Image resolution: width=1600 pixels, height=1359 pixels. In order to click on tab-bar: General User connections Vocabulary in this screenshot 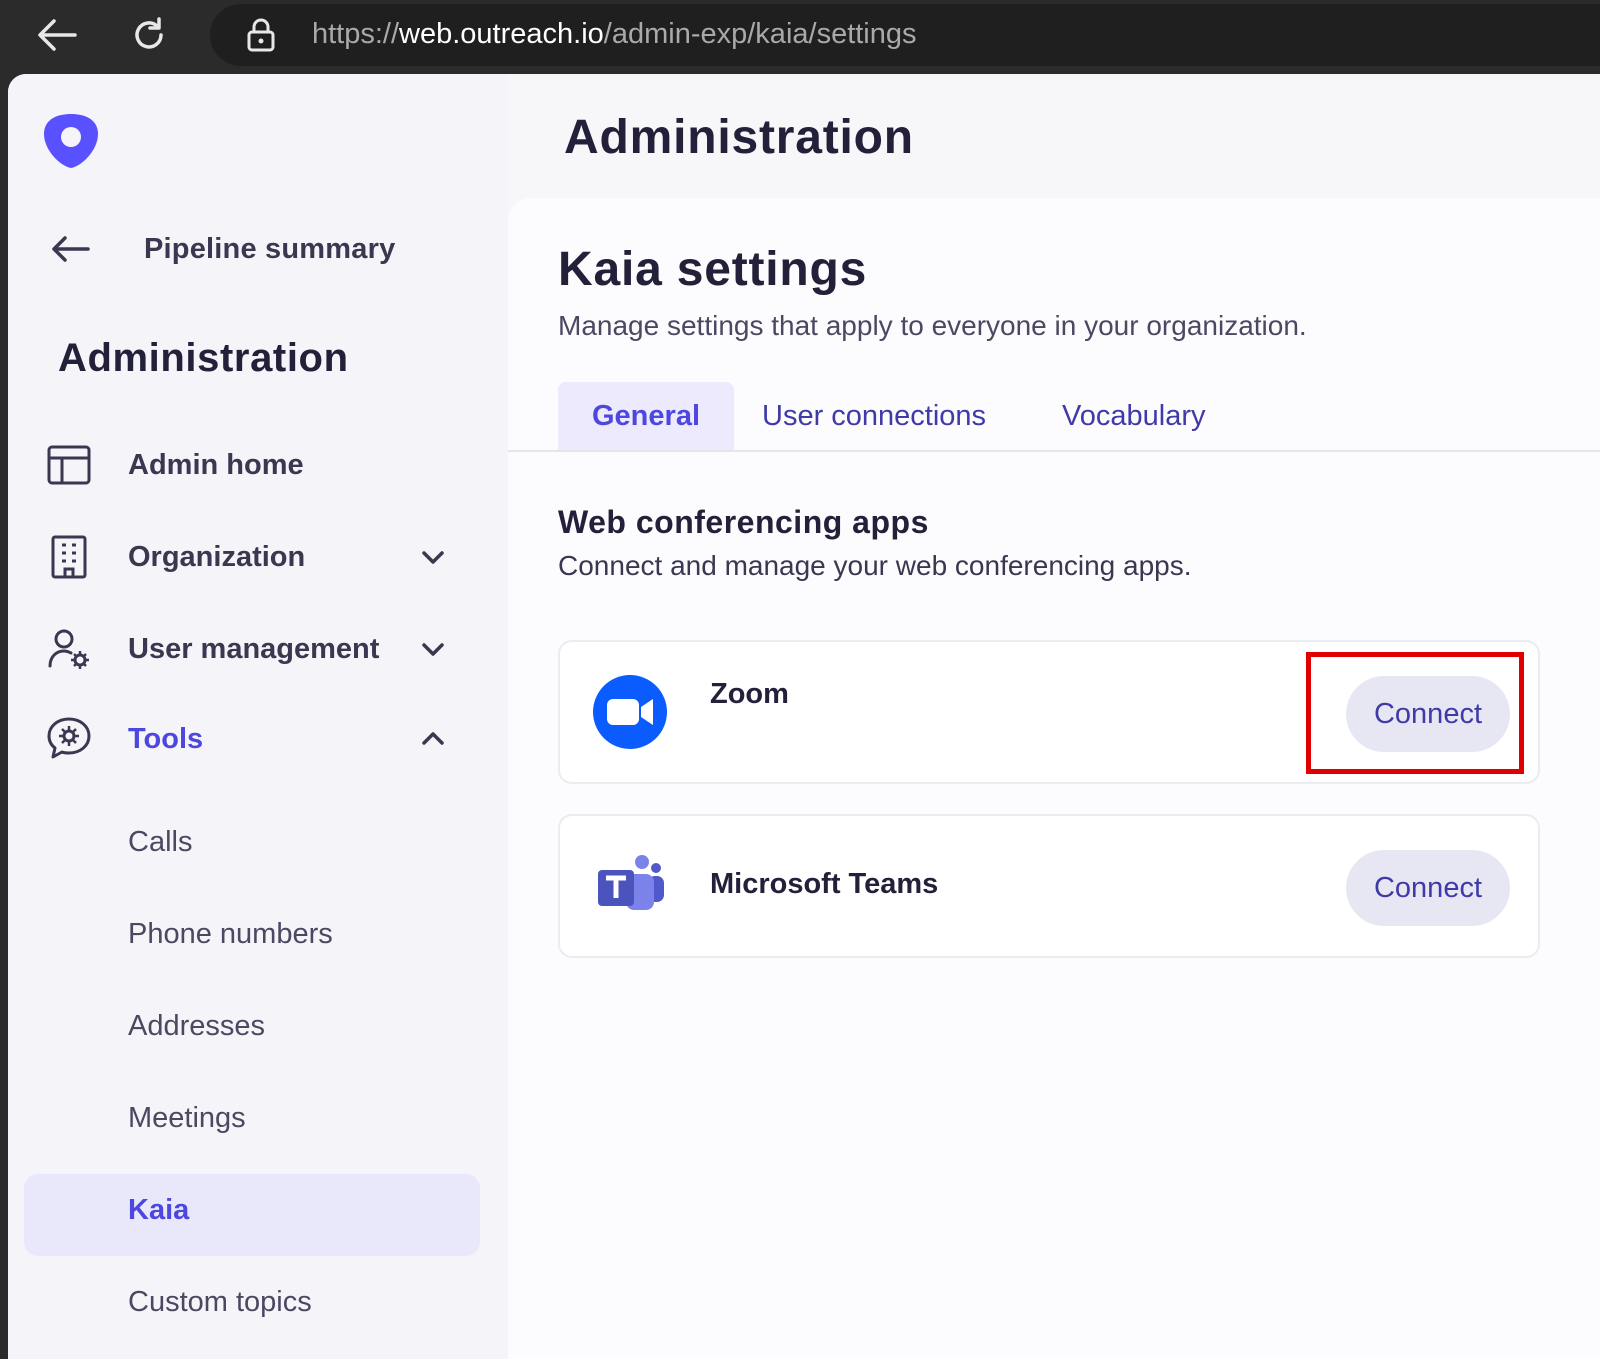, I will do `click(1054, 417)`.